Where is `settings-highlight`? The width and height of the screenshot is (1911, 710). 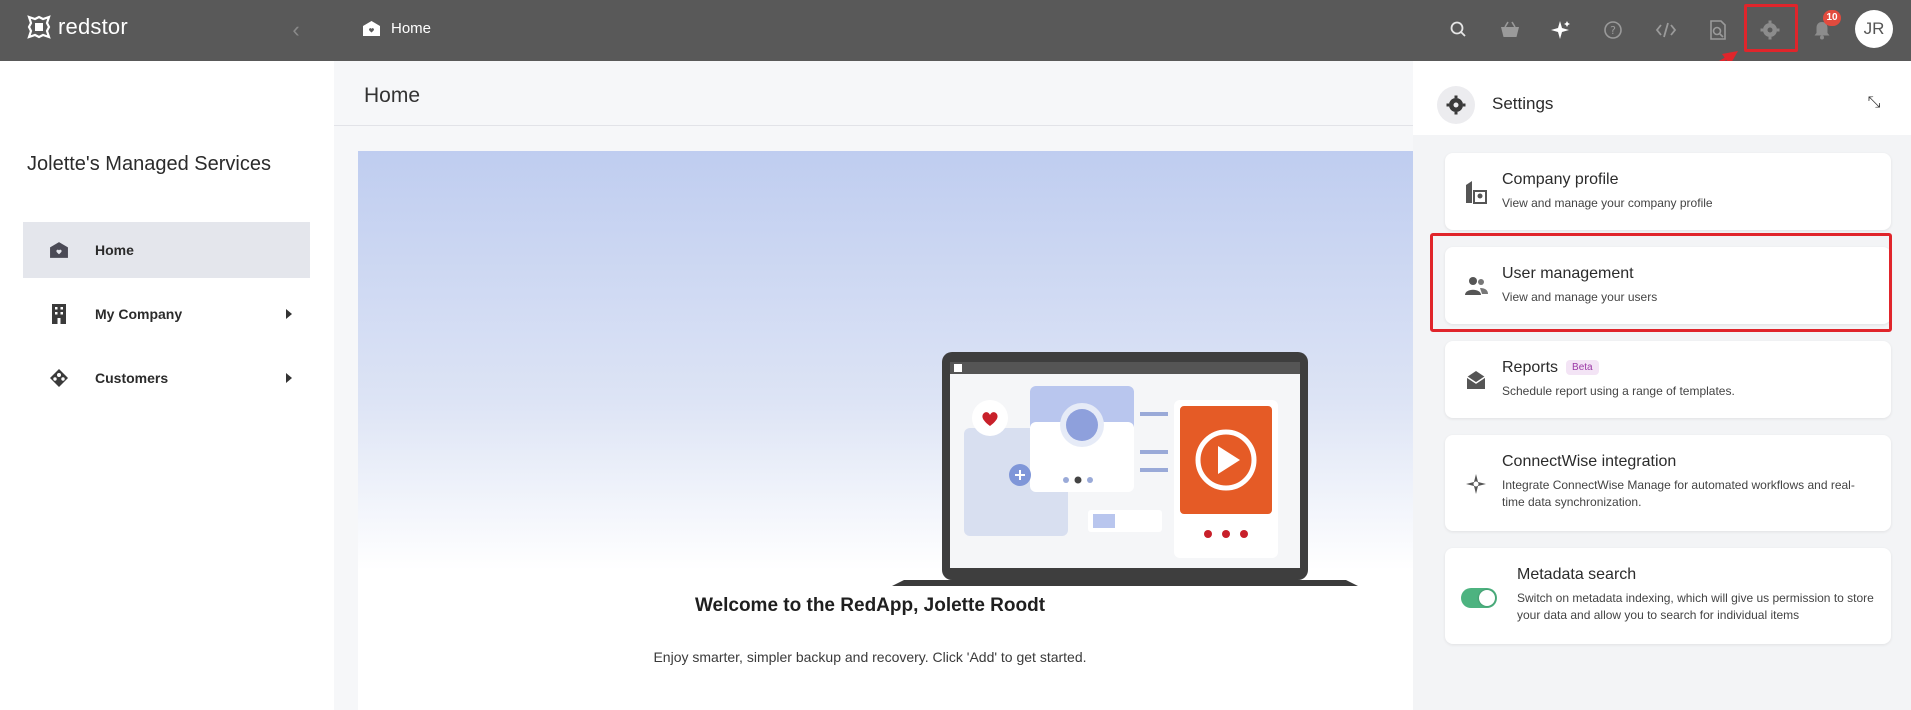
settings-highlight is located at coordinates (1771, 28).